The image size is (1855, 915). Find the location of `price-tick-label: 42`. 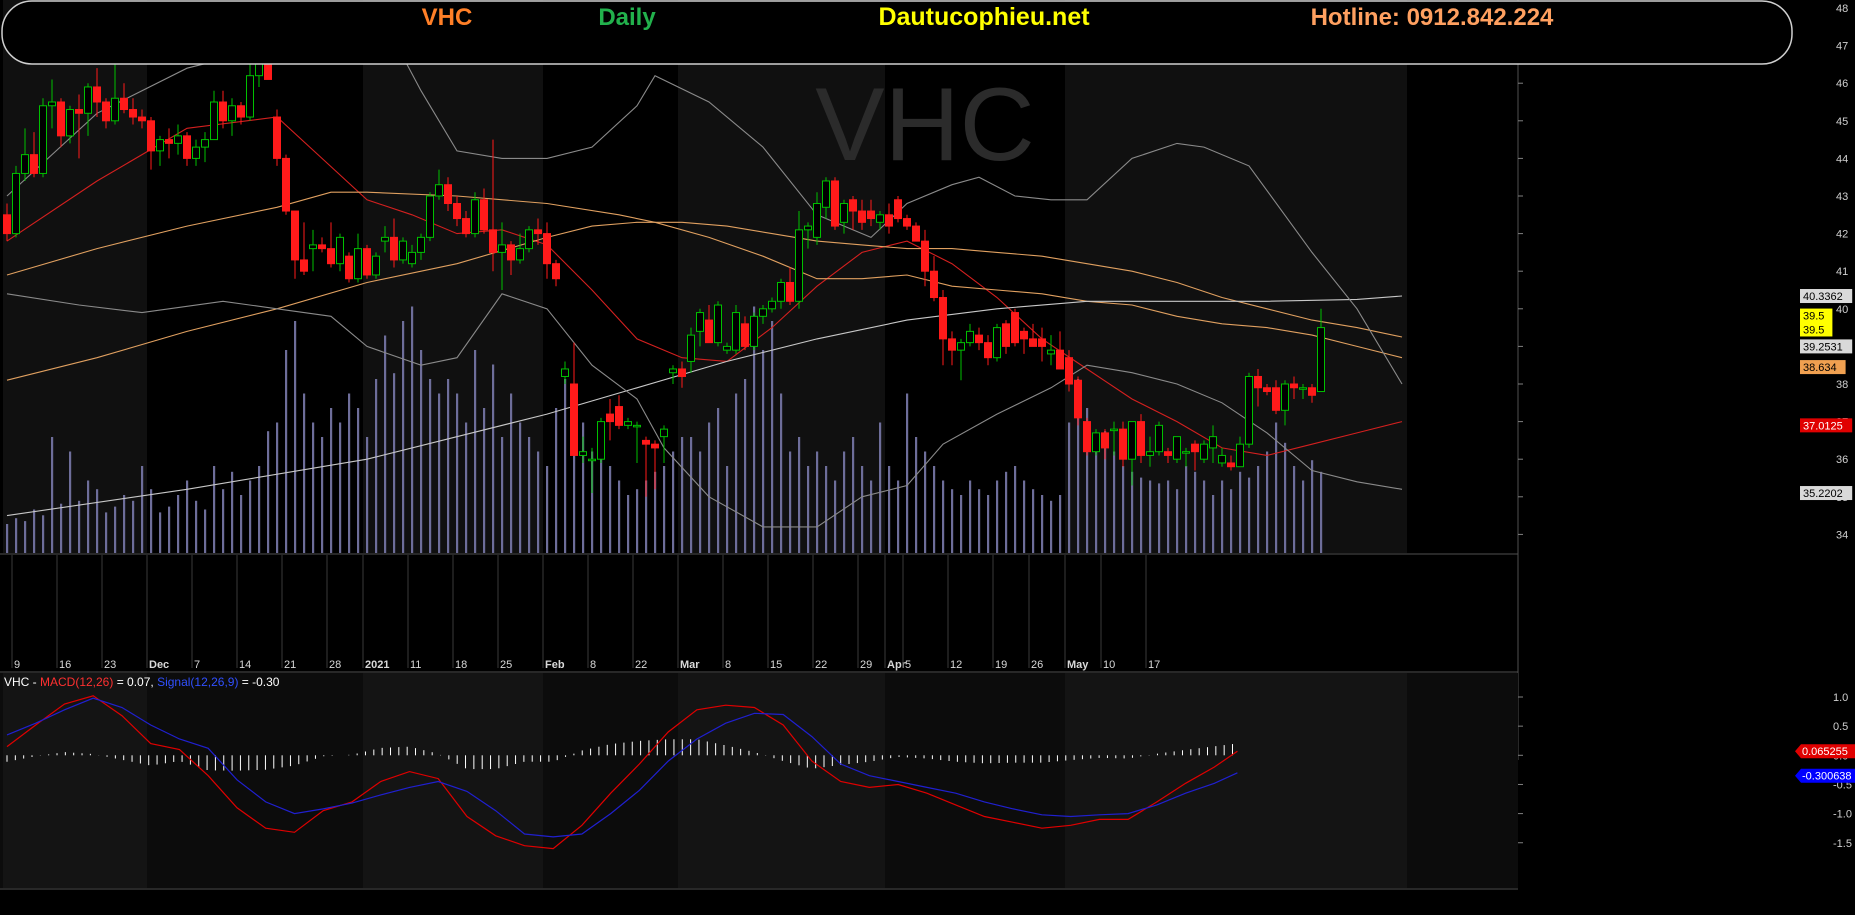

price-tick-label: 42 is located at coordinates (1842, 235).